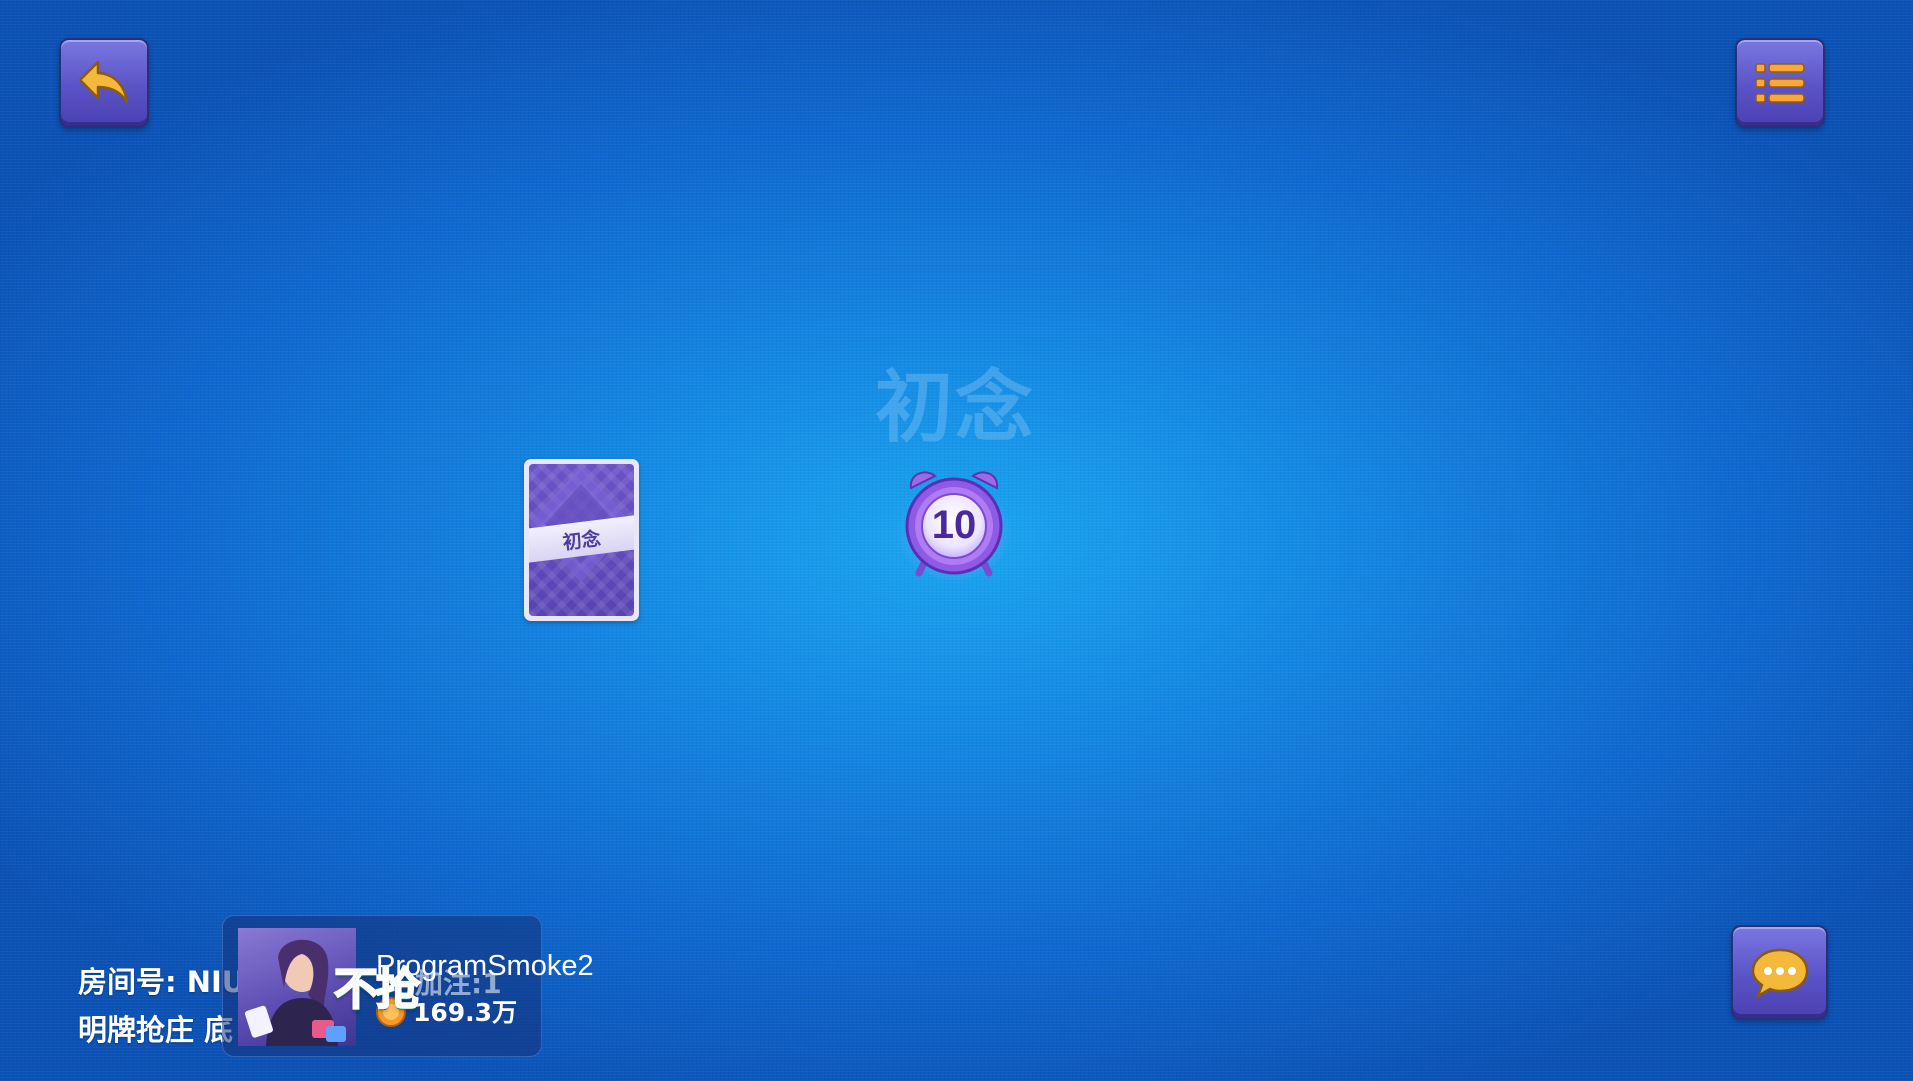 This screenshot has width=1913, height=1081. I want to click on player-hidden-label: 加注:1, so click(458, 983).